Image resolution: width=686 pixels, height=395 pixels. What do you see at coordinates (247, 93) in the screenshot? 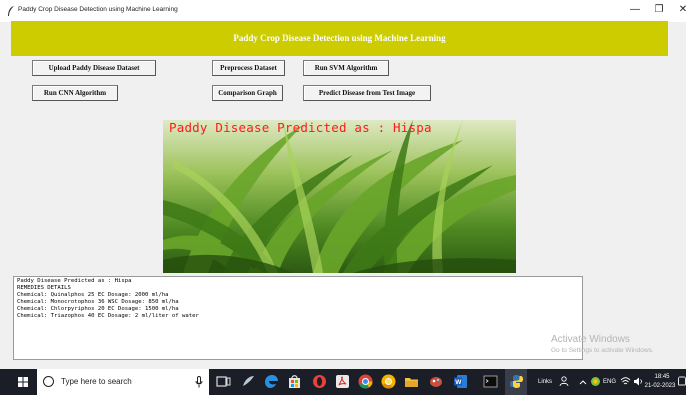
I see `comparison-graph-button: Comparison Graph` at bounding box center [247, 93].